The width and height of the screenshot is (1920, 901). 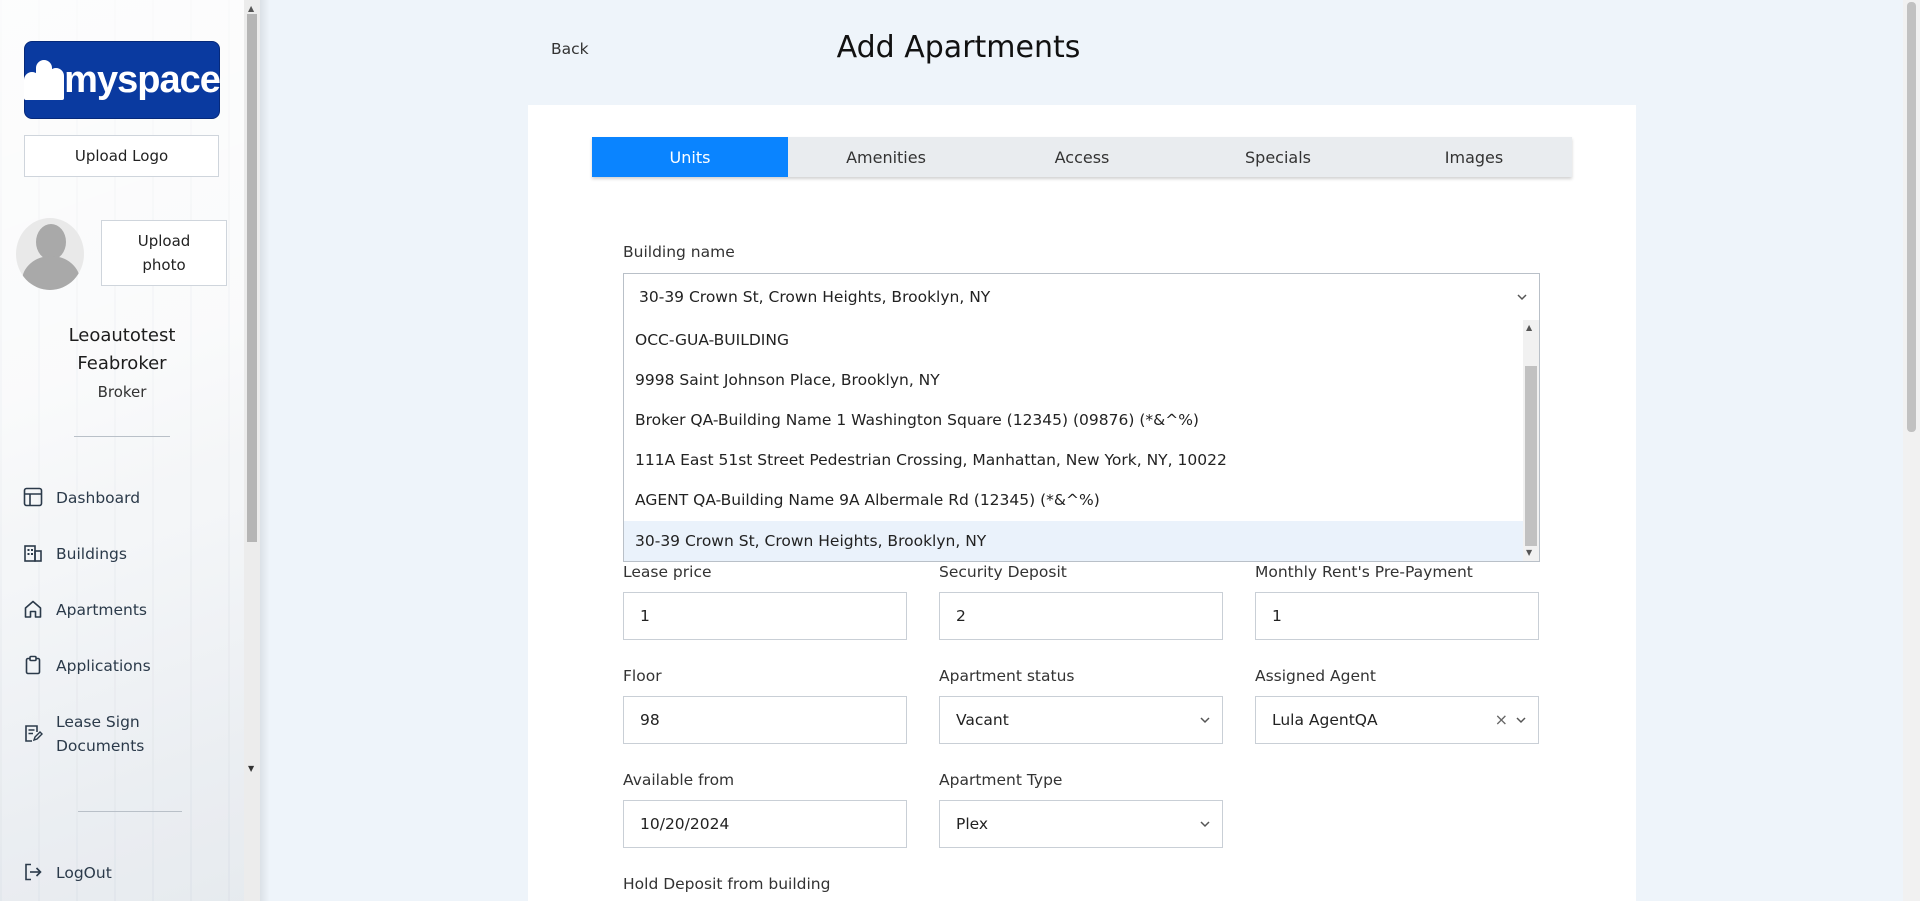 I want to click on user-first-name: Leoautotest, so click(x=122, y=335).